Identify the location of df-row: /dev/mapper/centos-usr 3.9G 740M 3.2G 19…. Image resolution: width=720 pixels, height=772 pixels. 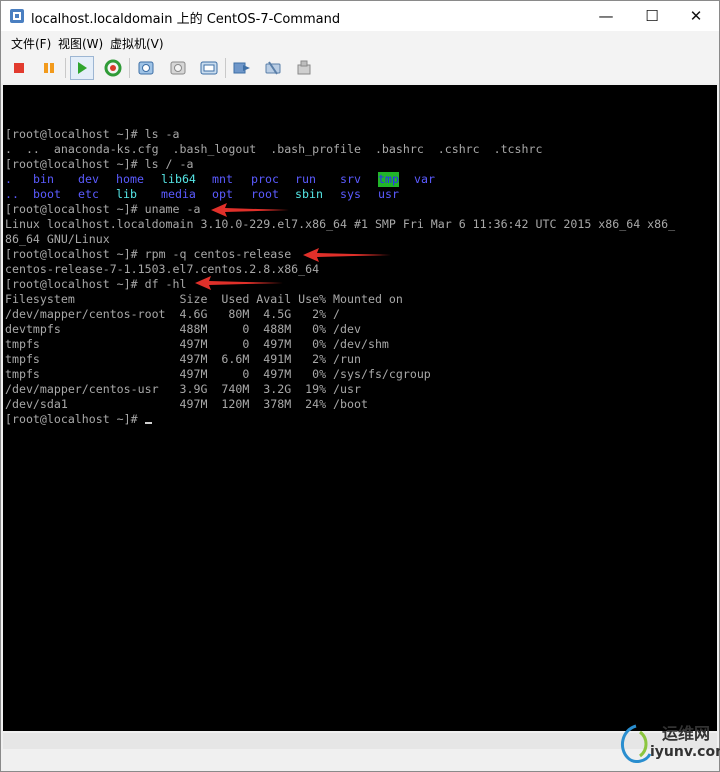
(183, 389).